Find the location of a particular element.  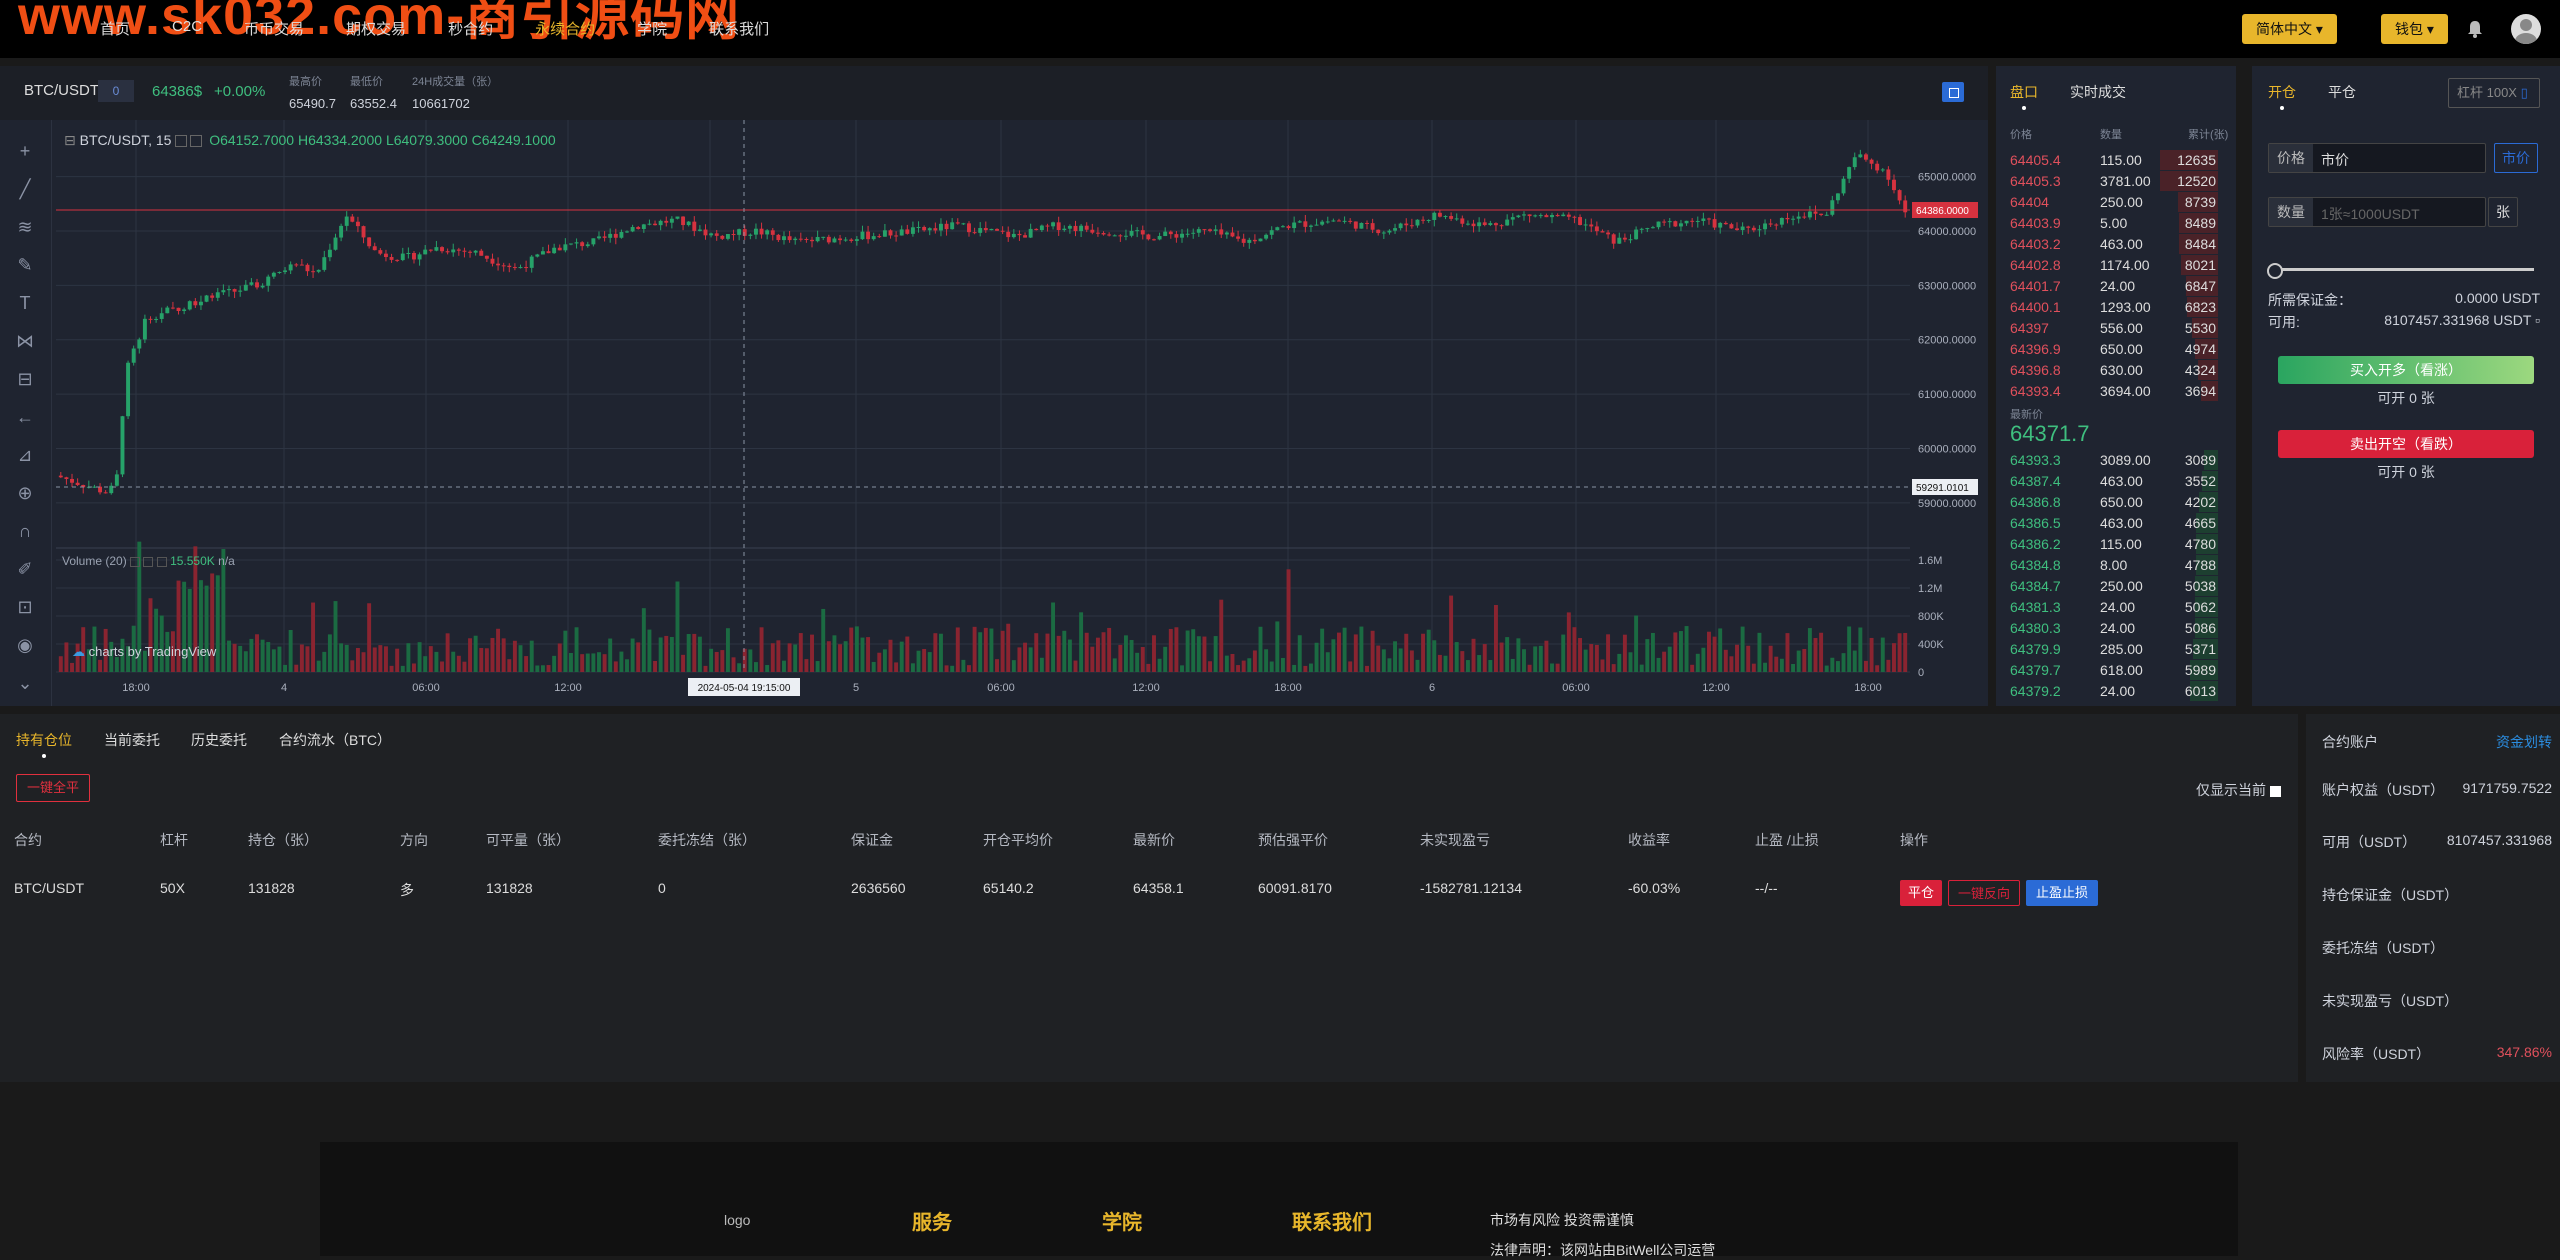

buy-long-button: 买入开多（看涨） is located at coordinates (2406, 370).